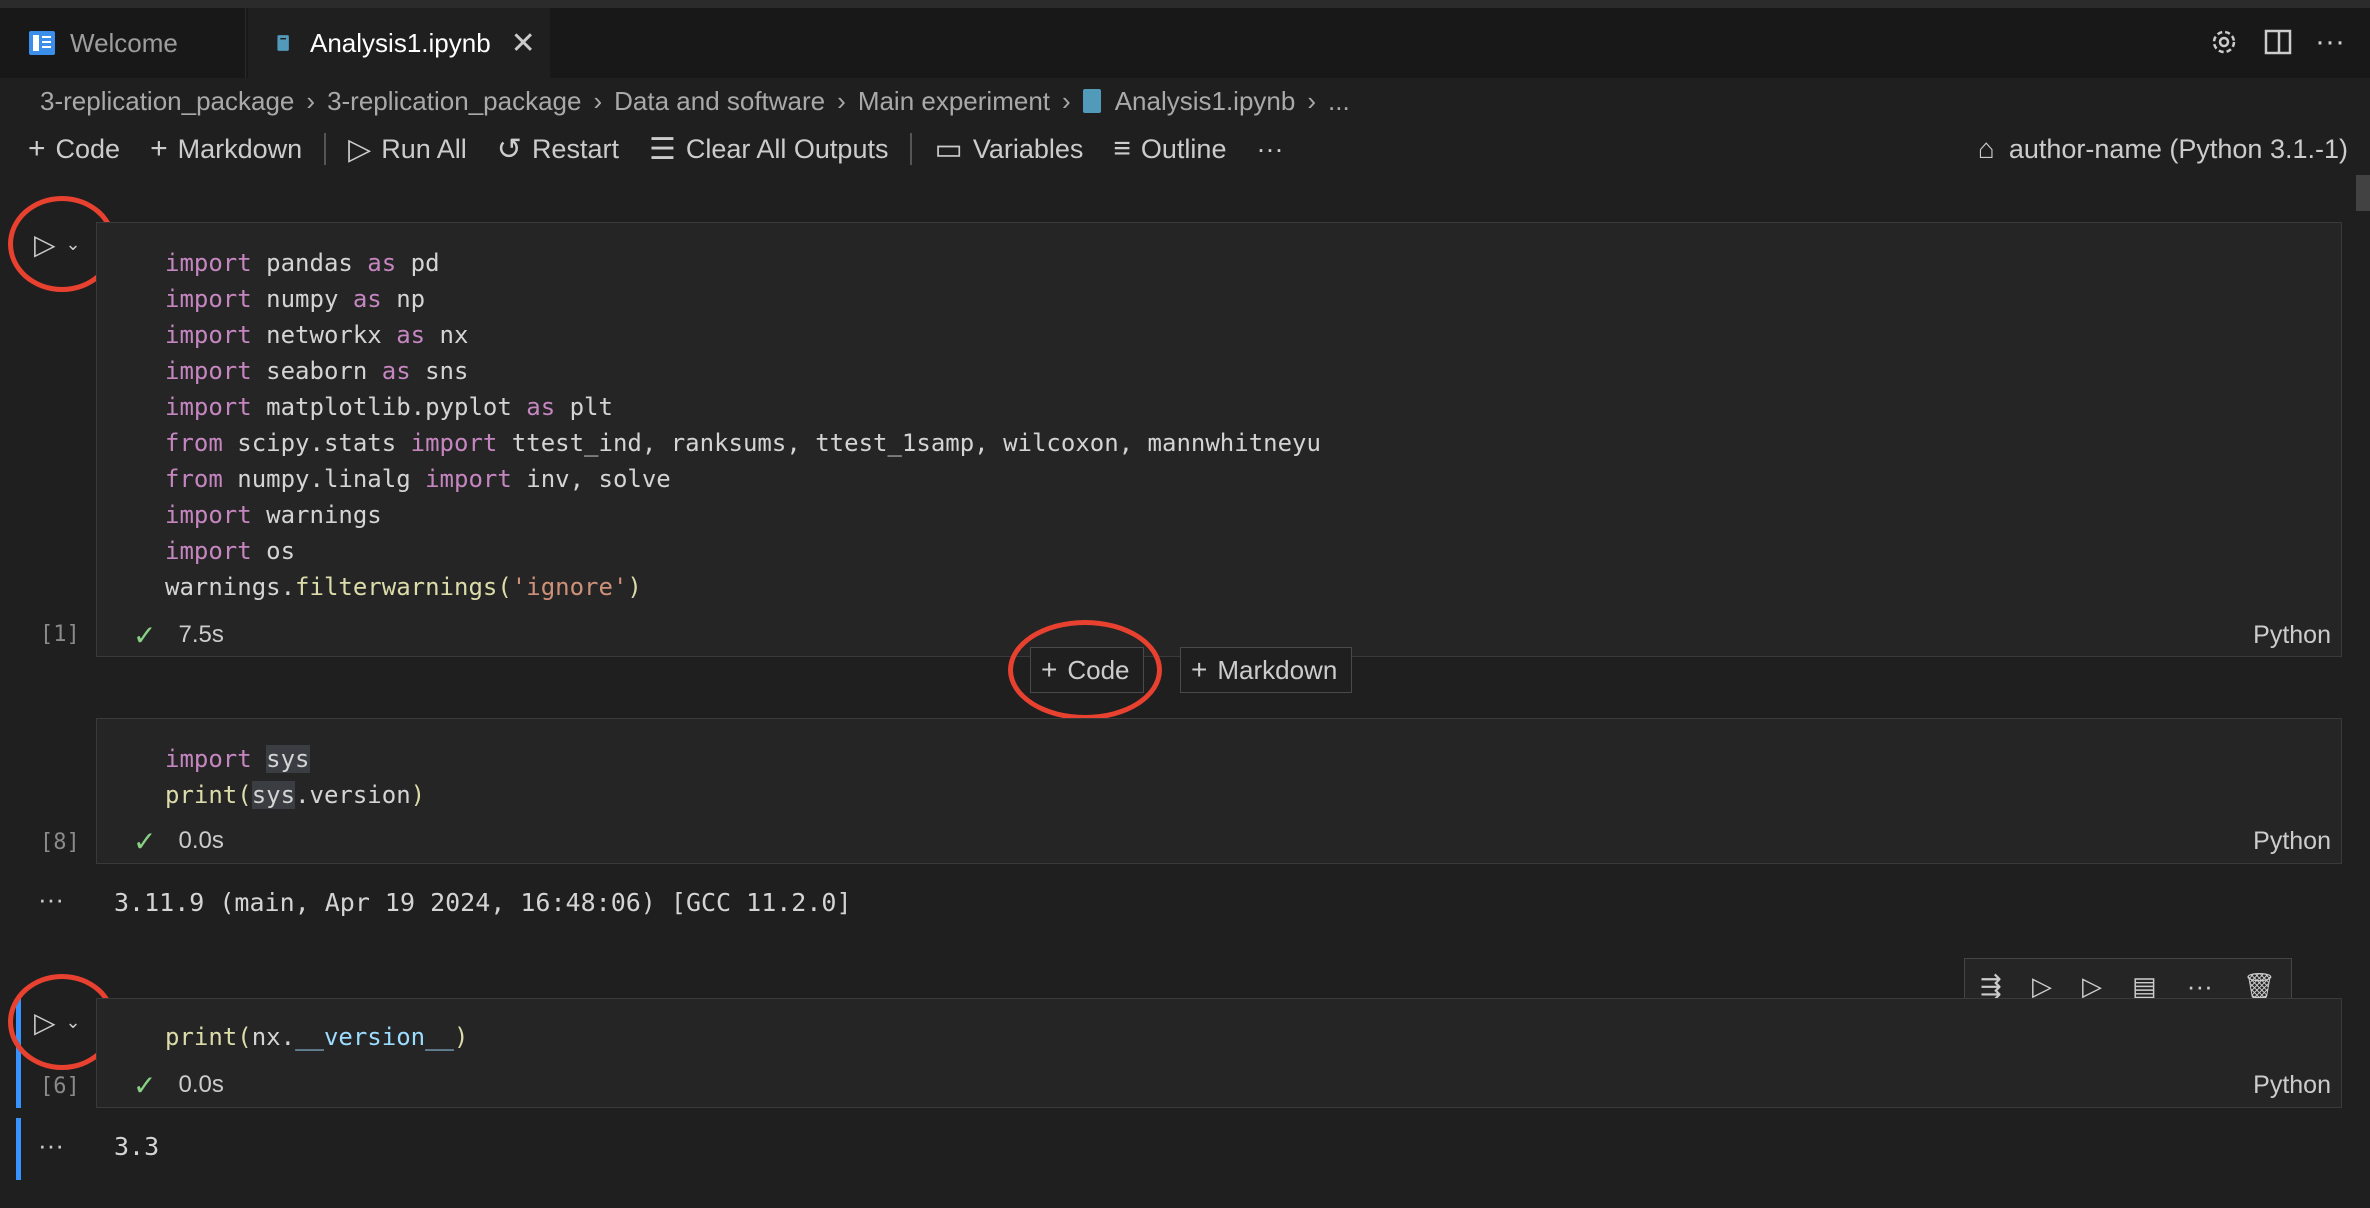 The width and height of the screenshot is (2370, 1208). I want to click on code-cell: print(nx.__version__) ✓ 0.0s Python, so click(1219, 1053).